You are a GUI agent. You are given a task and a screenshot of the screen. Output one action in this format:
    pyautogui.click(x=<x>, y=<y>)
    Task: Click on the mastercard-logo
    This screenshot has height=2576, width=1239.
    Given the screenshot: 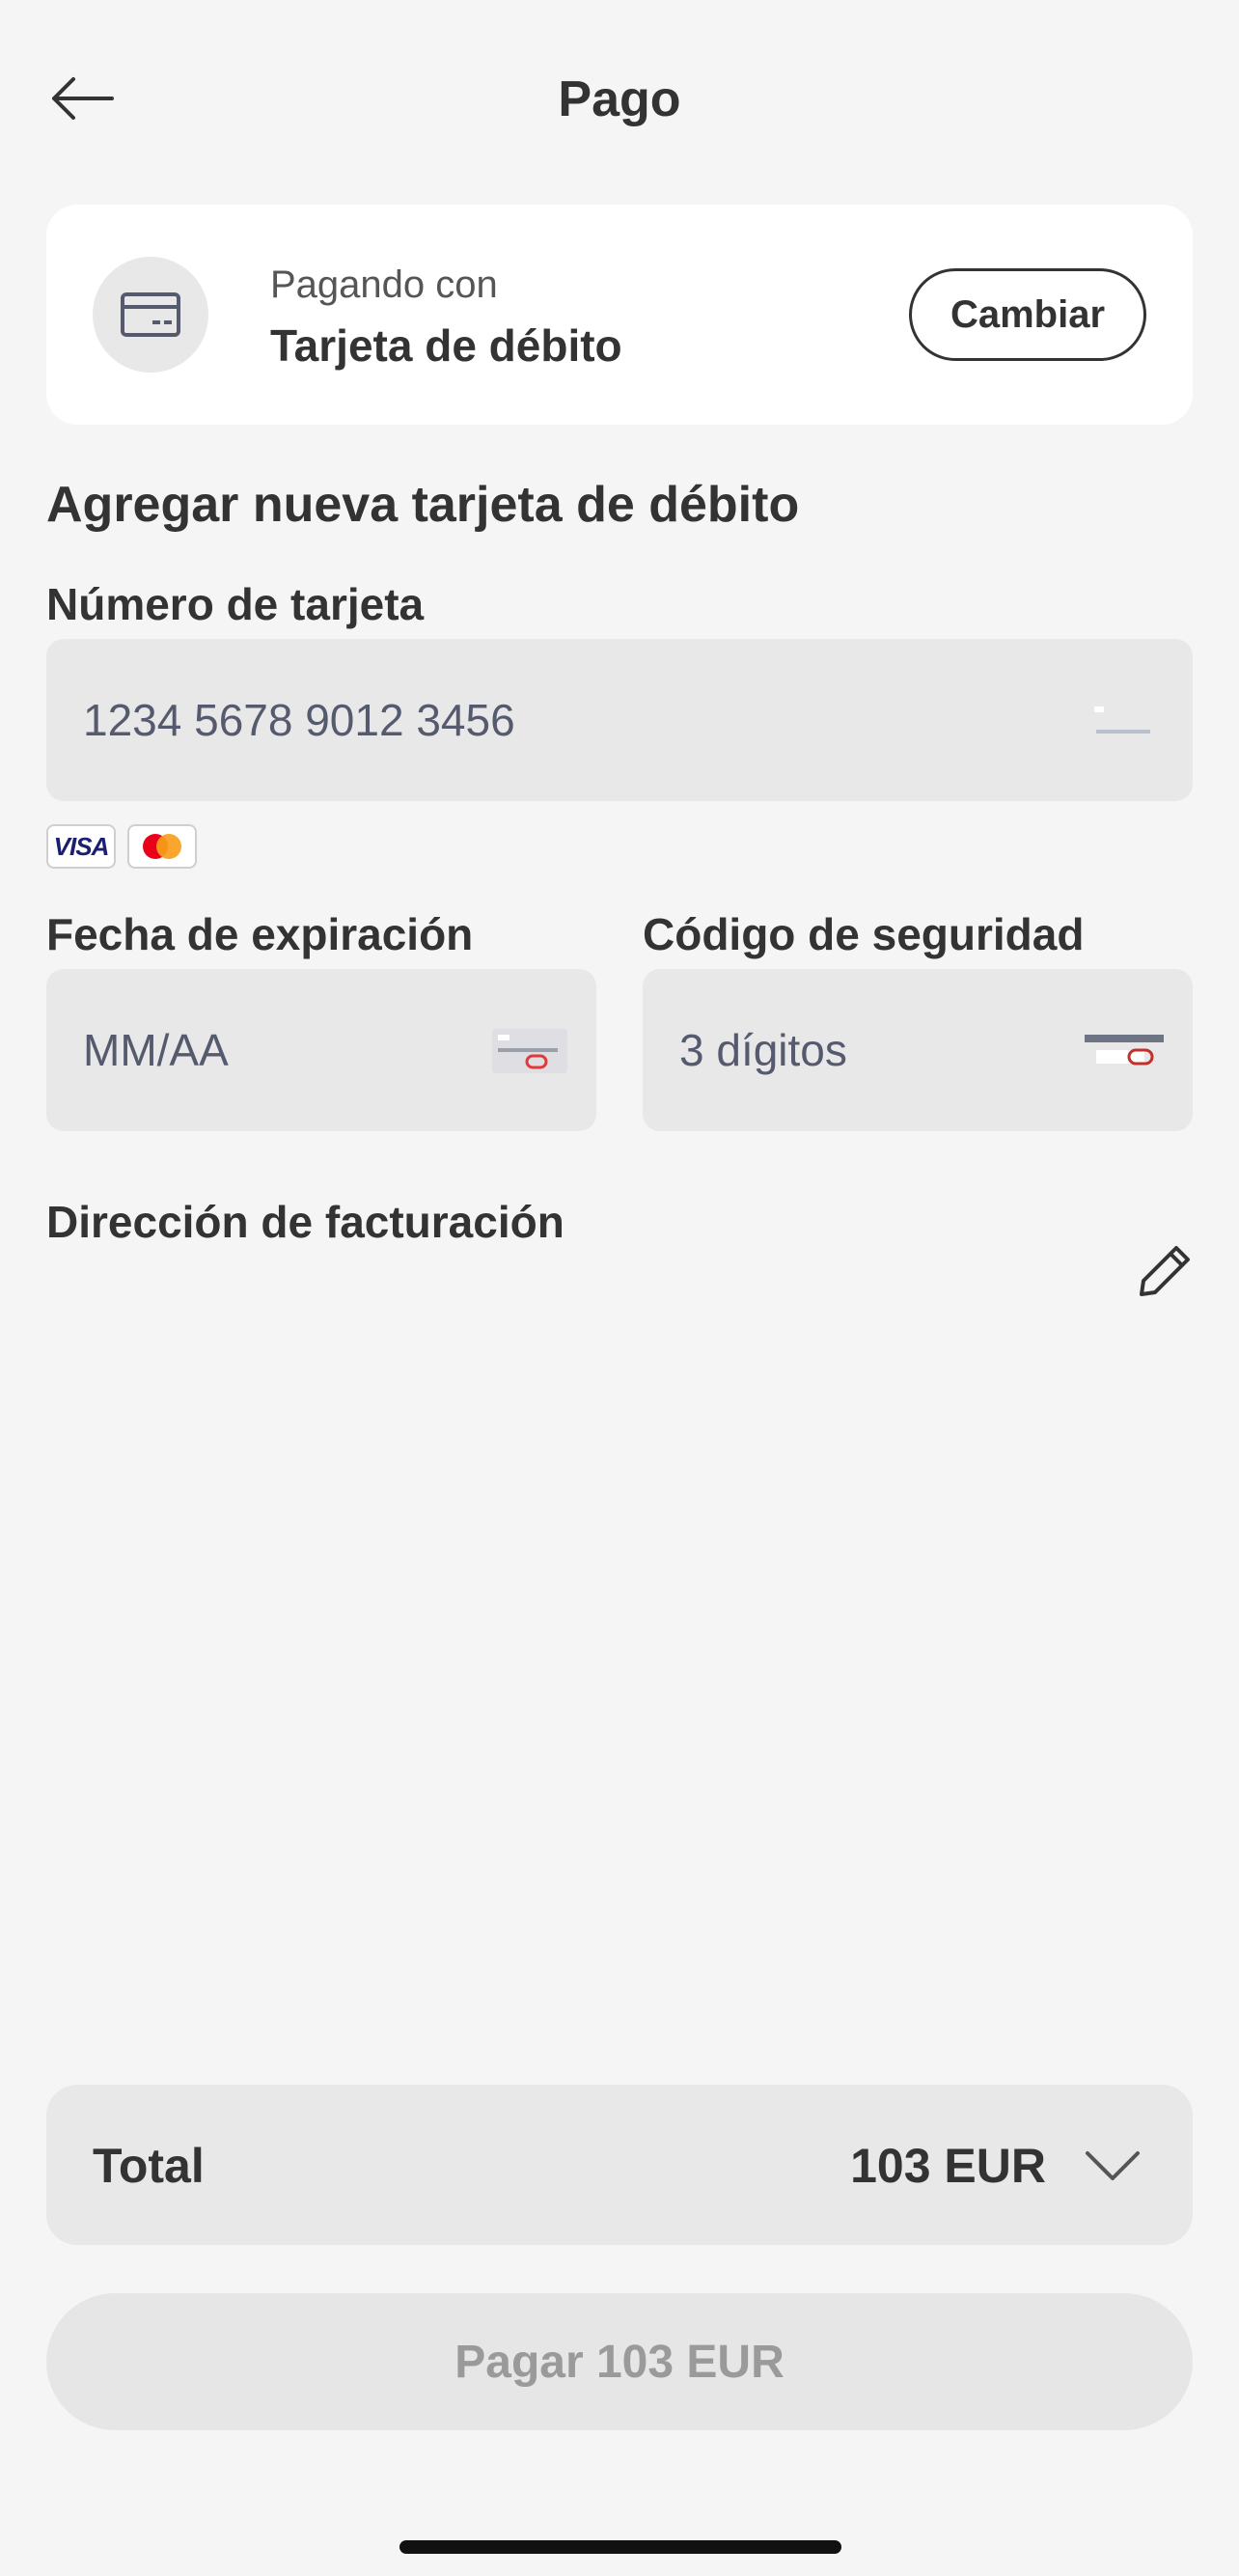 What is the action you would take?
    pyautogui.click(x=162, y=846)
    